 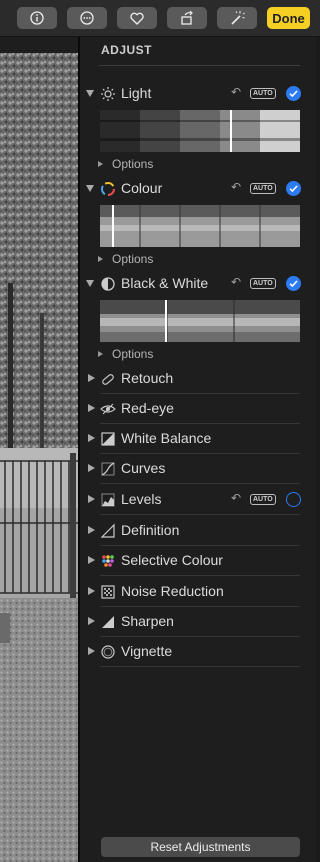 I want to click on bandage-icon, so click(x=108, y=379).